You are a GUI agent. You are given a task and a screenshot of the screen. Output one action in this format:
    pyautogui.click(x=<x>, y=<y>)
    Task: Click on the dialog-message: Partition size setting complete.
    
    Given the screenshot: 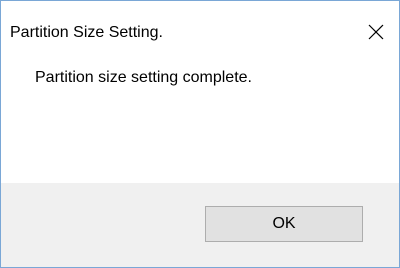 What is the action you would take?
    pyautogui.click(x=143, y=77)
    